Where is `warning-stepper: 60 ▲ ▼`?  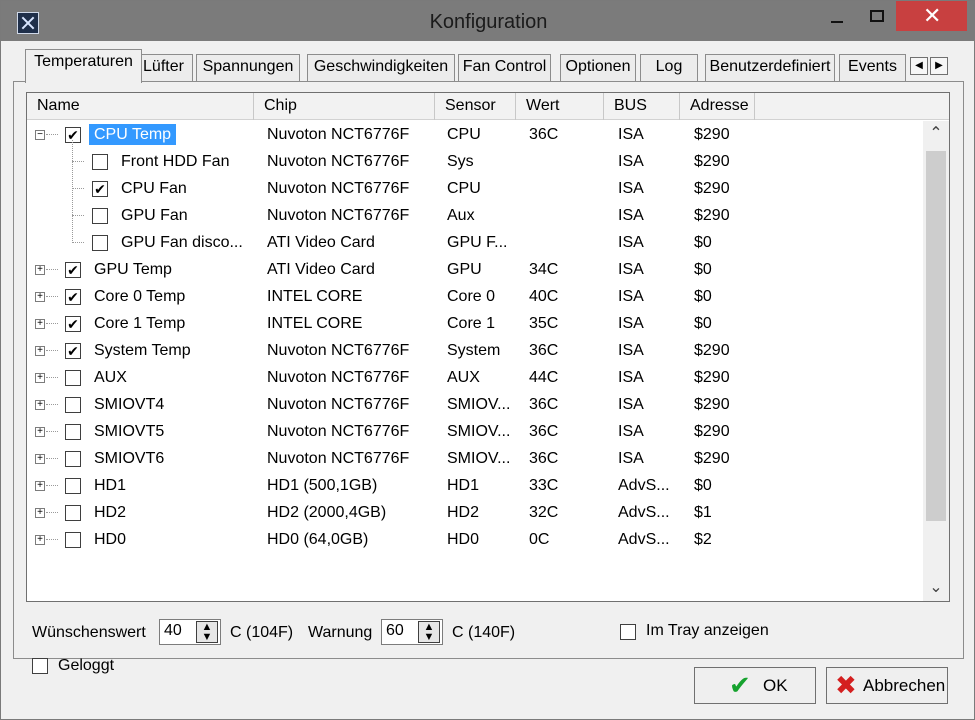 warning-stepper: 60 ▲ ▼ is located at coordinates (412, 632).